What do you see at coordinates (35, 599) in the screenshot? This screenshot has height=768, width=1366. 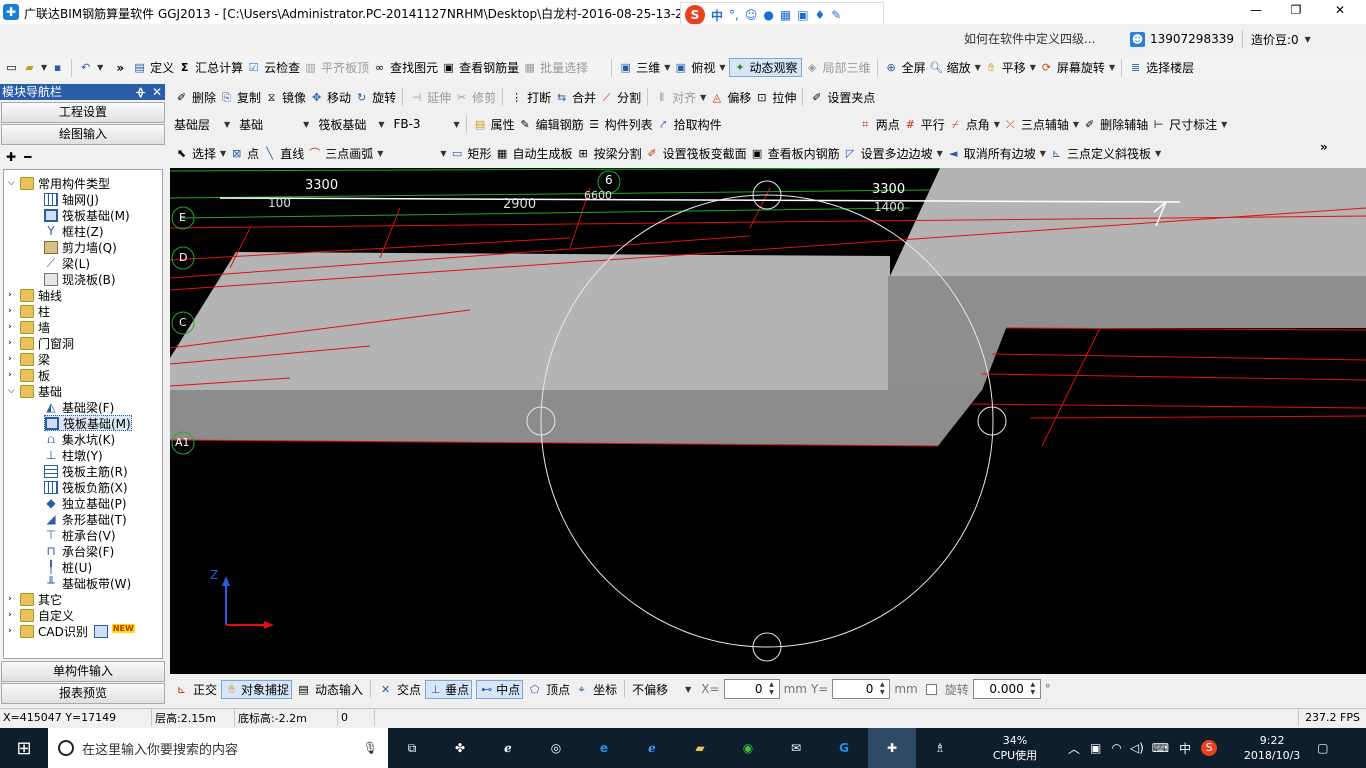 I see `tree-node-other: › 其它` at bounding box center [35, 599].